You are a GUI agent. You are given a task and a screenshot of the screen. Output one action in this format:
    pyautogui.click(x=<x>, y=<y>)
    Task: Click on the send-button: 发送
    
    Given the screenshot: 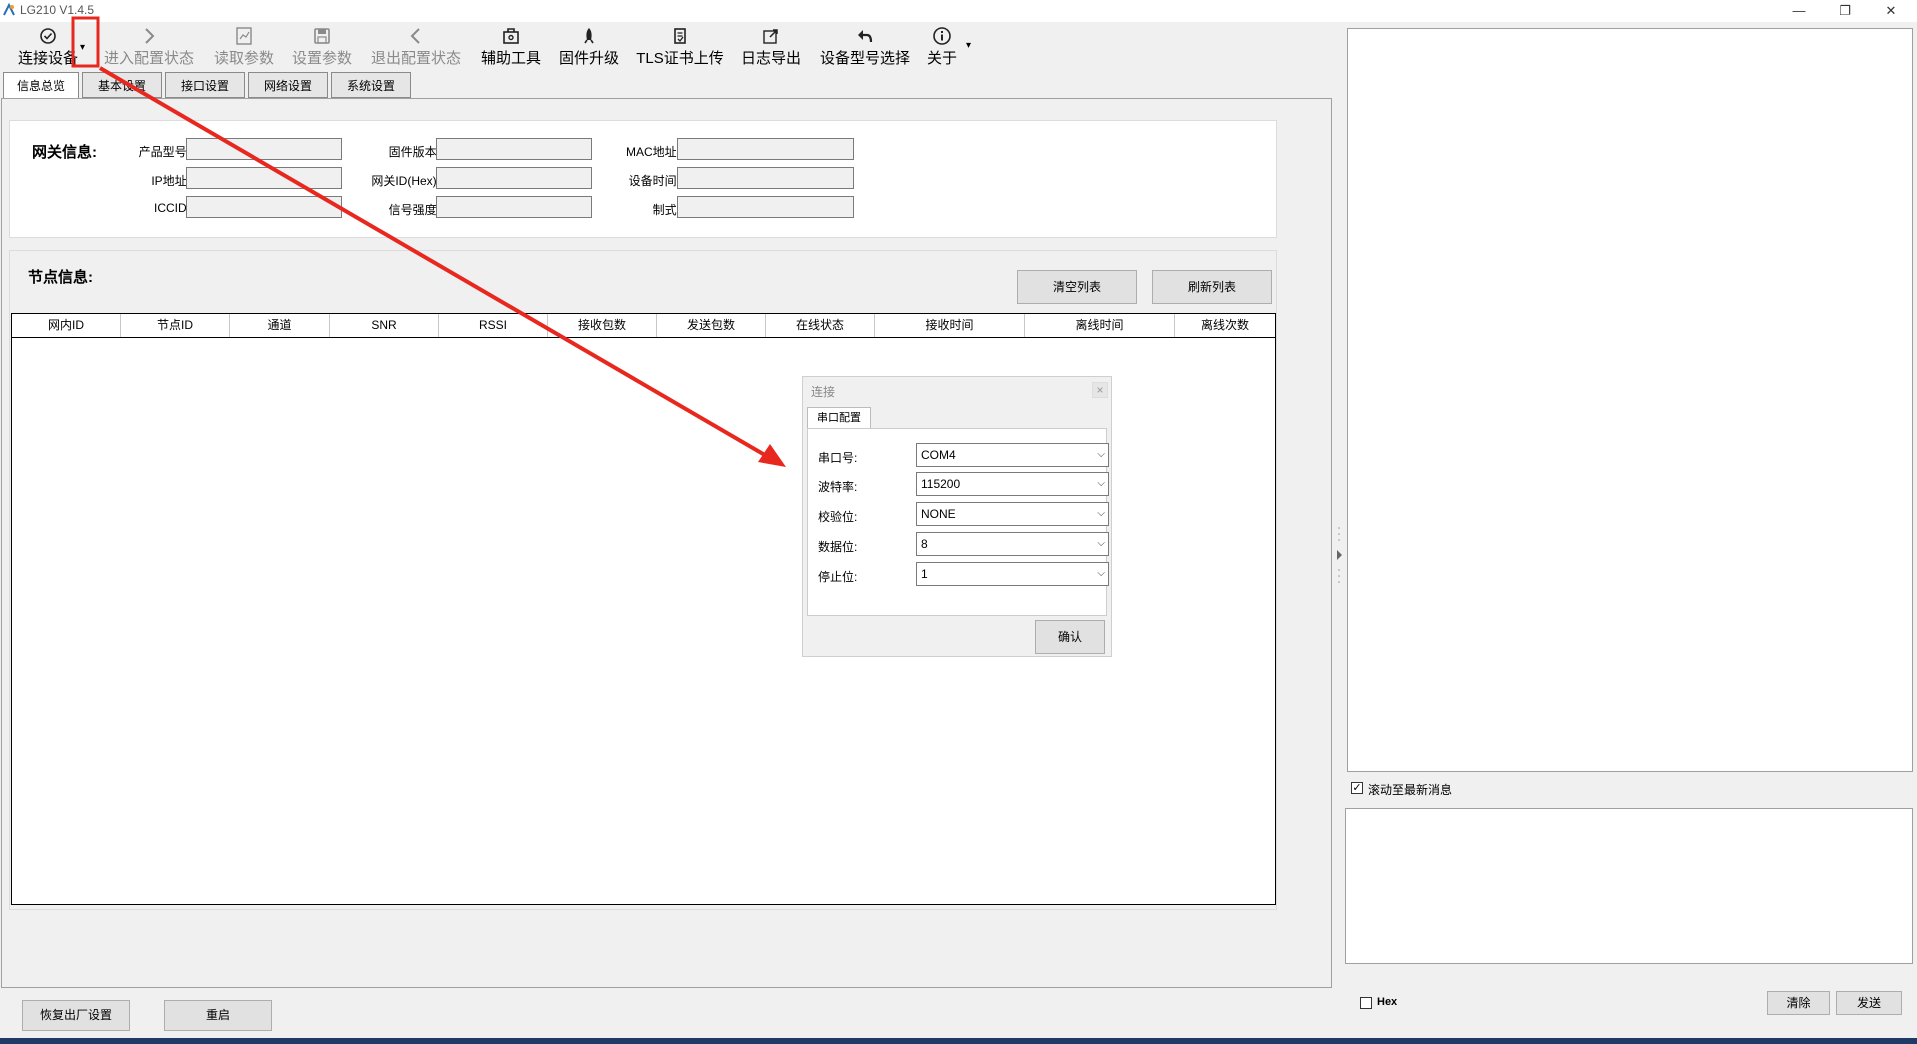 What is the action you would take?
    pyautogui.click(x=1869, y=1003)
    